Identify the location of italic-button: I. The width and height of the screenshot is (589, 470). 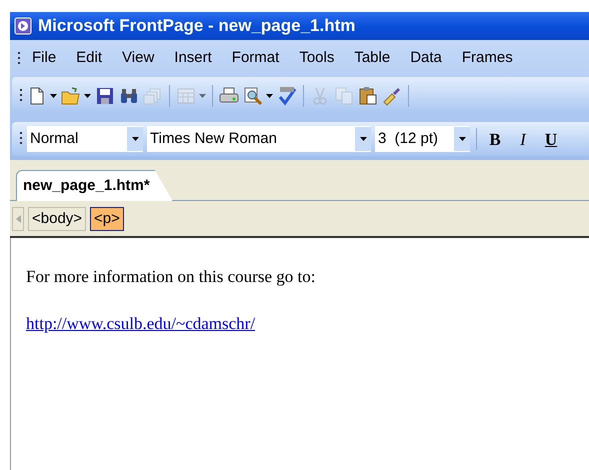
(523, 139).